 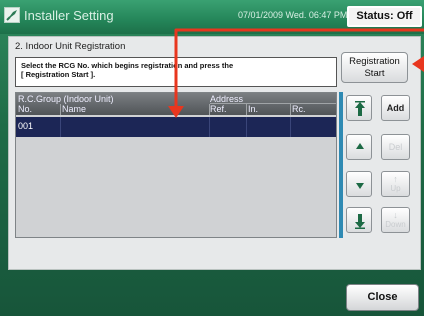 I want to click on page-title: Installer Setting, so click(x=69, y=15).